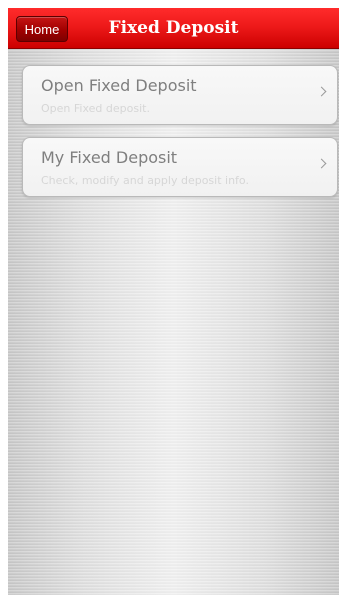 This screenshot has width=347, height=595. Describe the element at coordinates (109, 157) in the screenshot. I see `my-fixed-deposit-title: My Fixed Deposit` at that location.